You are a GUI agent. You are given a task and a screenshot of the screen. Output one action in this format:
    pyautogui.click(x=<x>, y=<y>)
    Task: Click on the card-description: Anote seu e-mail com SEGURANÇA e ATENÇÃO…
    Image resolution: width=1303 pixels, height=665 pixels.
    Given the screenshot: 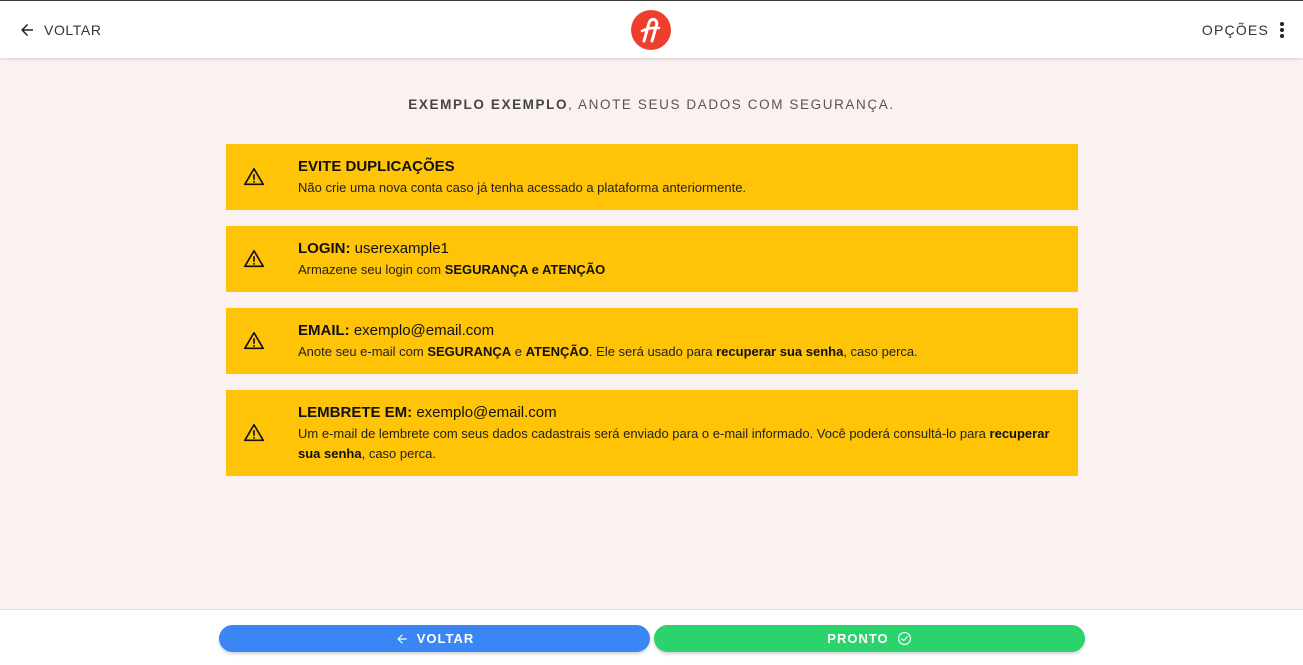 What is the action you would take?
    pyautogui.click(x=683, y=352)
    